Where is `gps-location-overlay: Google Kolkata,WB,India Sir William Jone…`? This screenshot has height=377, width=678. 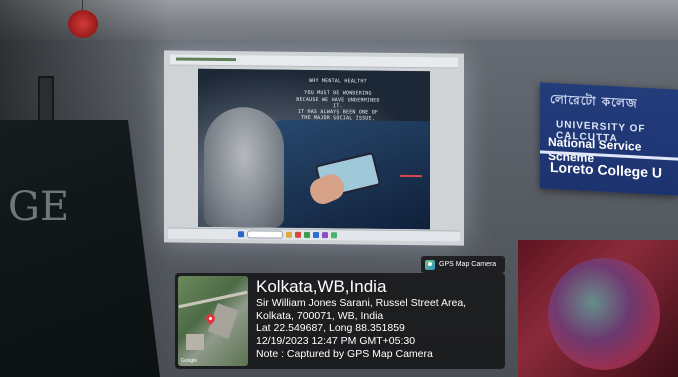
gps-location-overlay: Google Kolkata,WB,India Sir William Jone… is located at coordinates (340, 321).